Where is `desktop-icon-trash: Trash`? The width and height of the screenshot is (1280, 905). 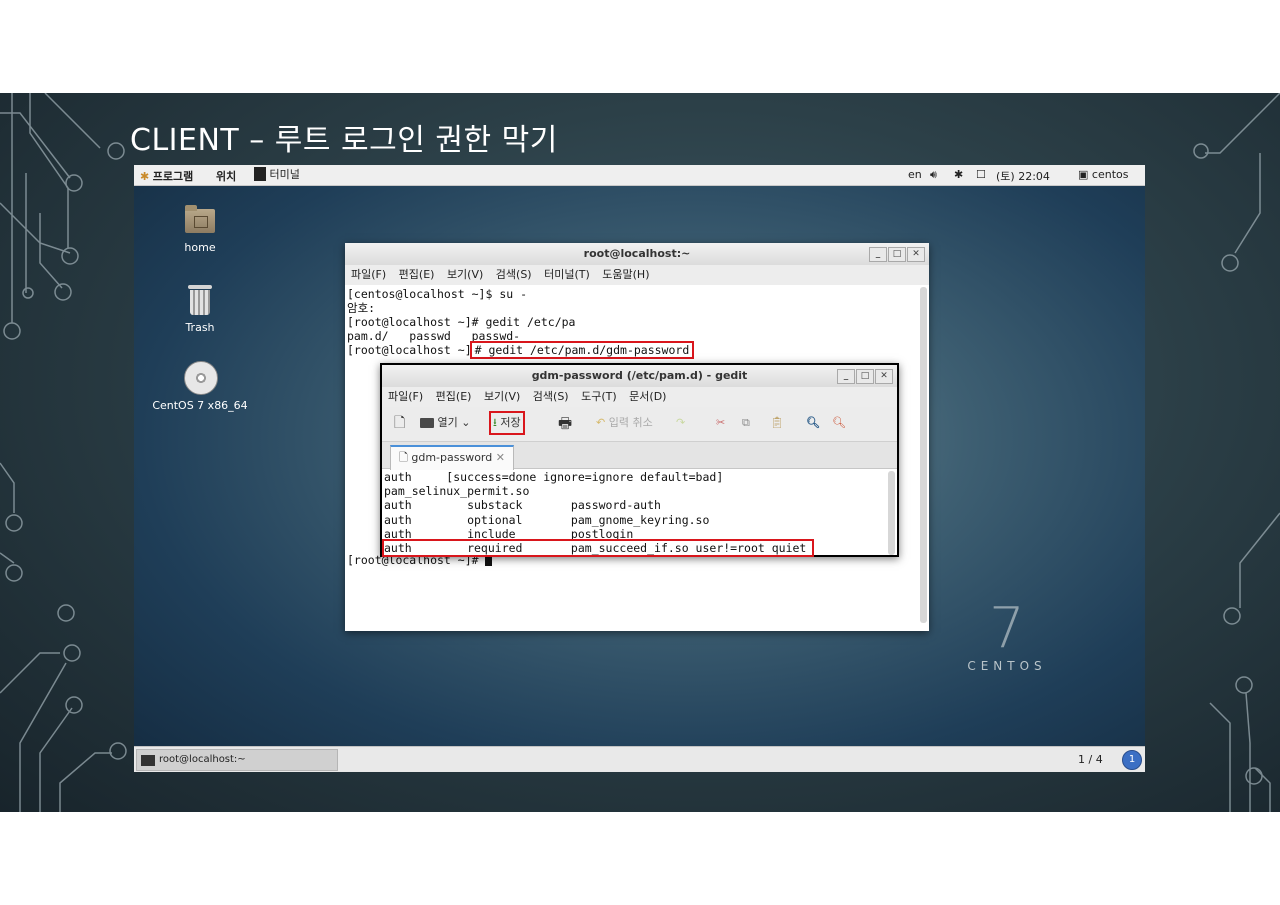
desktop-icon-trash: Trash is located at coordinates (200, 309).